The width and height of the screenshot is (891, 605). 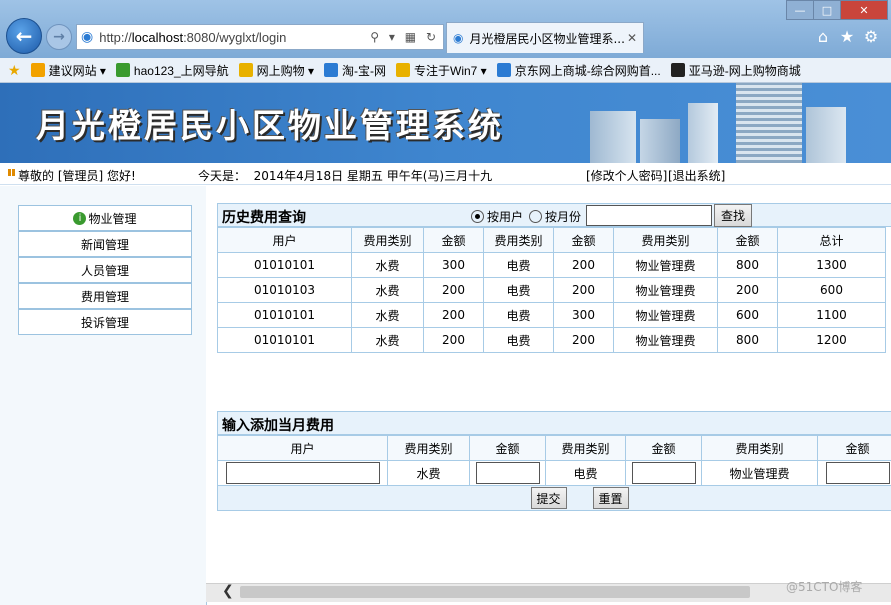 What do you see at coordinates (11, 172) in the screenshot?
I see `grid-bullet-icon` at bounding box center [11, 172].